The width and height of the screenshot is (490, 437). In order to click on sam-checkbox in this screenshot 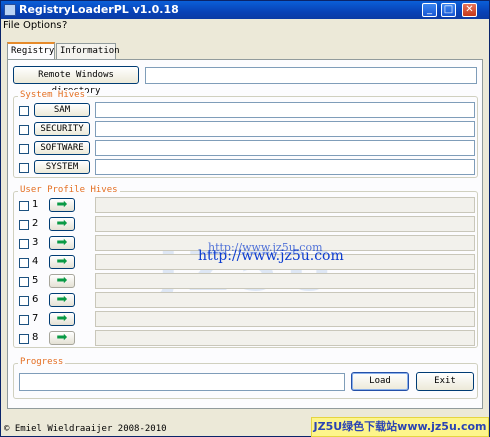, I will do `click(24, 111)`.